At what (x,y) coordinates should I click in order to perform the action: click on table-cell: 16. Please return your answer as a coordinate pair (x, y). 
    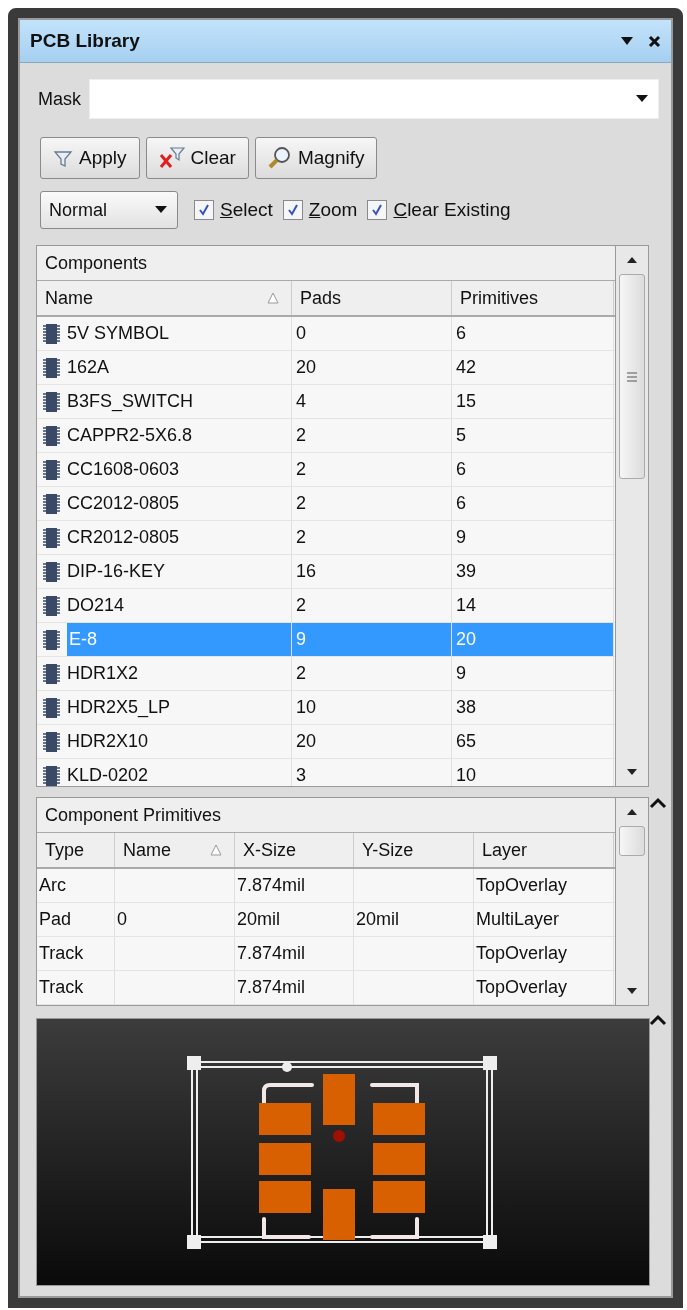
    Looking at the image, I should click on (306, 571).